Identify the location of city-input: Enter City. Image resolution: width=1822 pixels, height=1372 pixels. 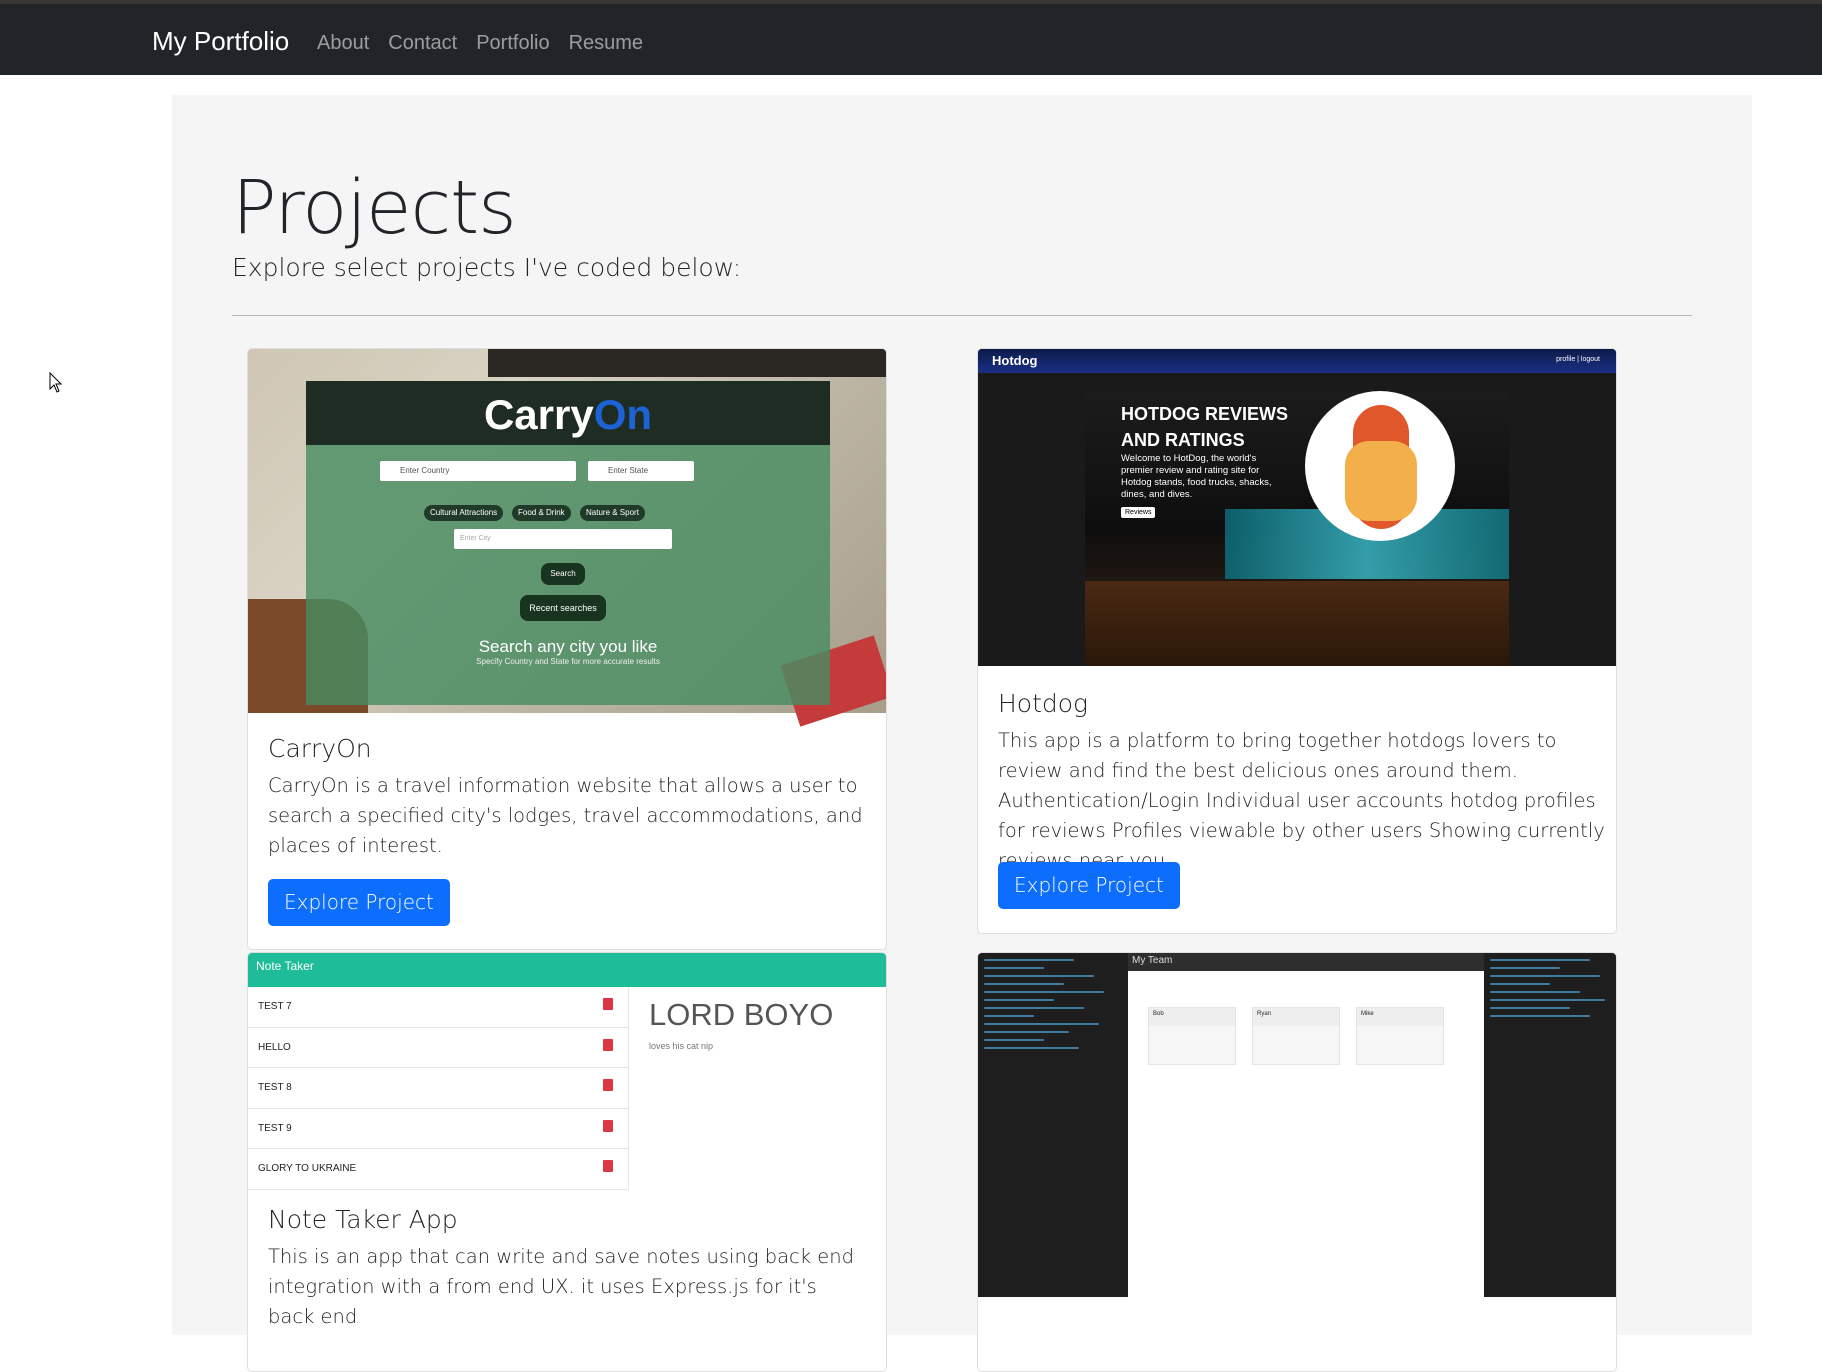
(563, 539).